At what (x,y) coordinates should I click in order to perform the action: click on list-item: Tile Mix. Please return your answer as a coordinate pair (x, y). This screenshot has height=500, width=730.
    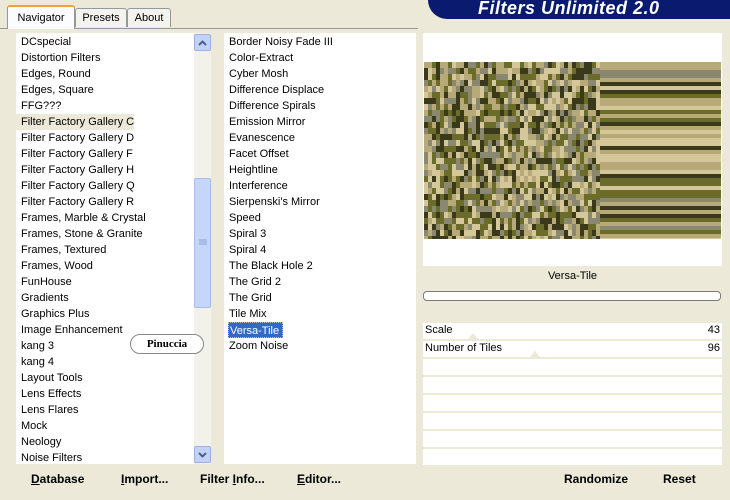
    Looking at the image, I should click on (245, 314).